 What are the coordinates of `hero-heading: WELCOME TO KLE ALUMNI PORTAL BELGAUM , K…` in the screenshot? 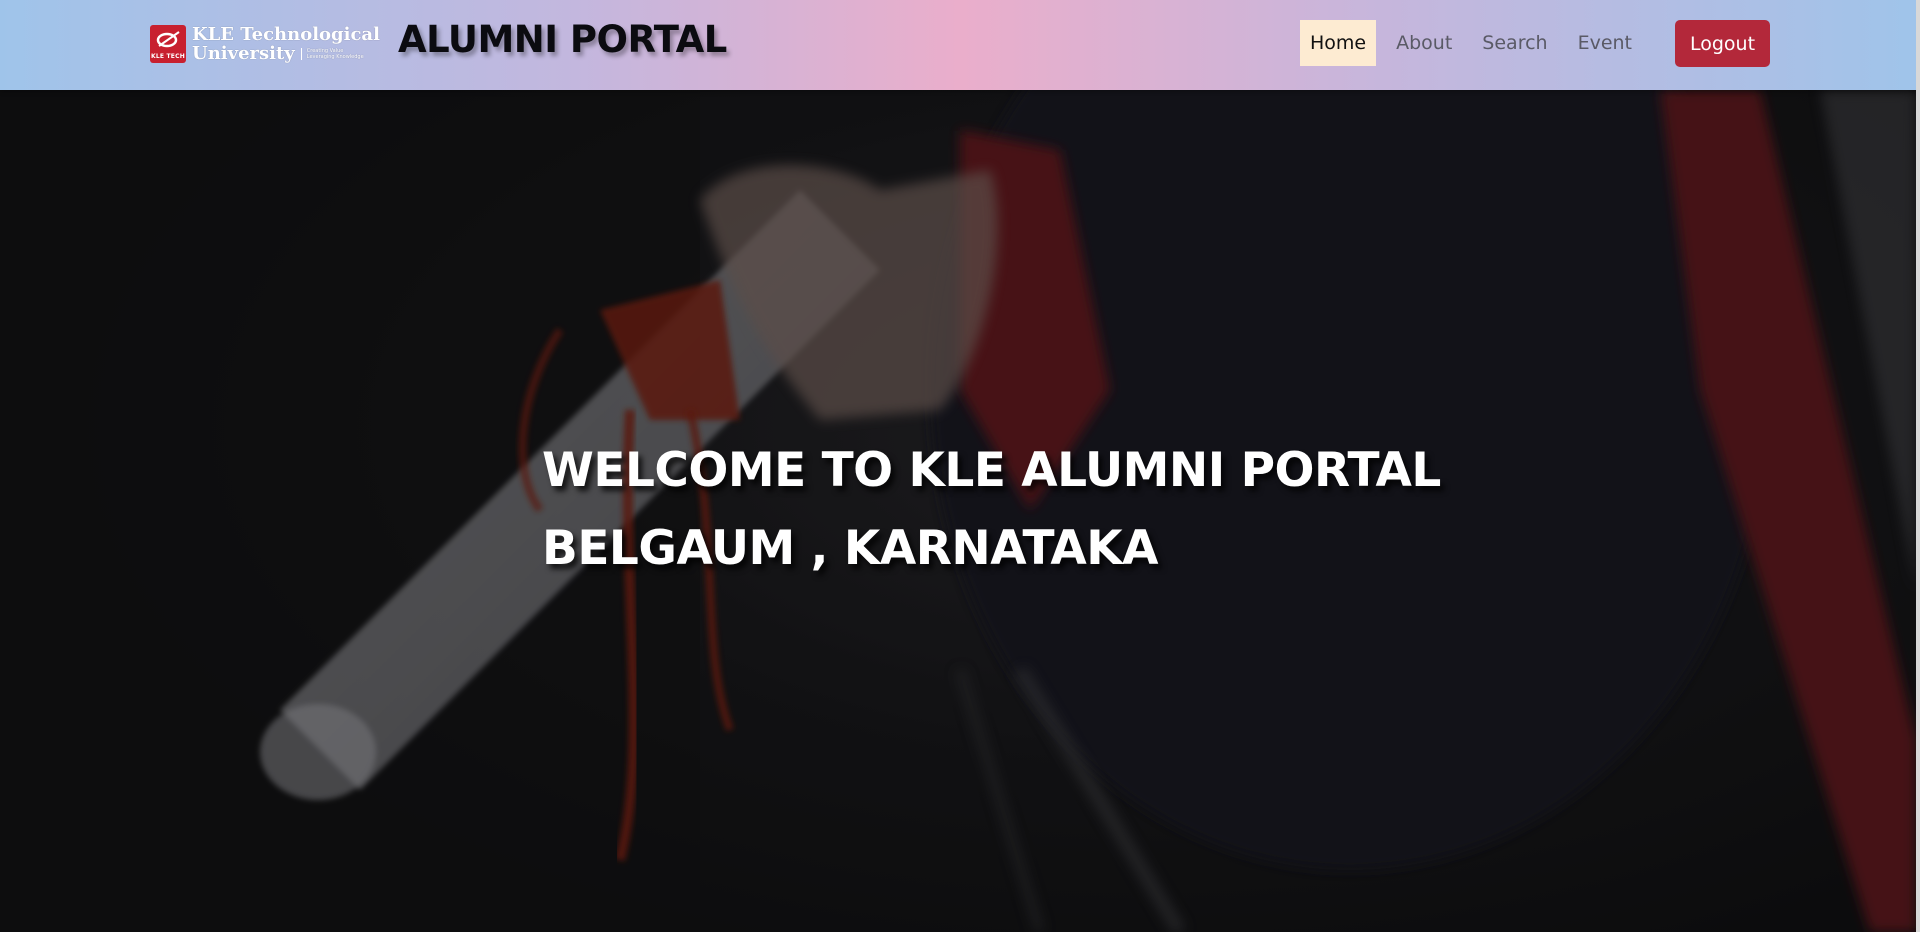 It's located at (991, 510).